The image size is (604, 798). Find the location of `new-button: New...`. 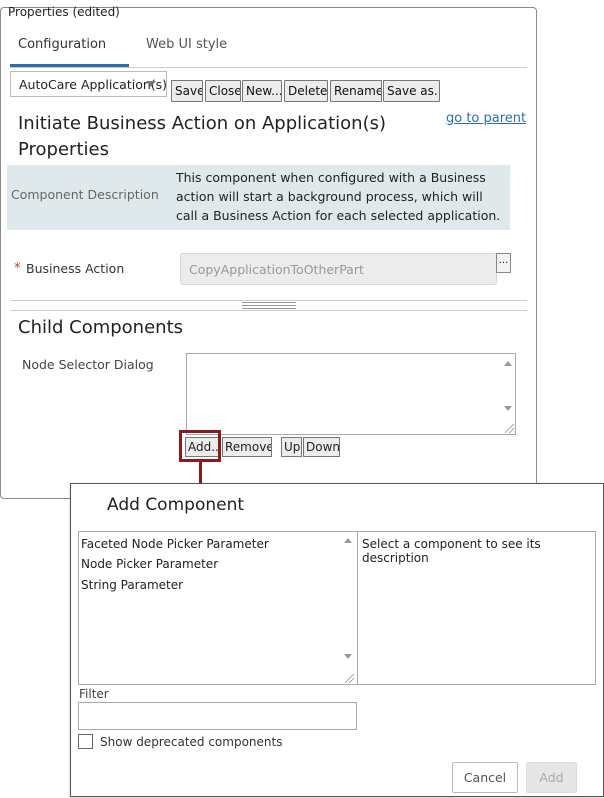

new-button: New... is located at coordinates (262, 91).